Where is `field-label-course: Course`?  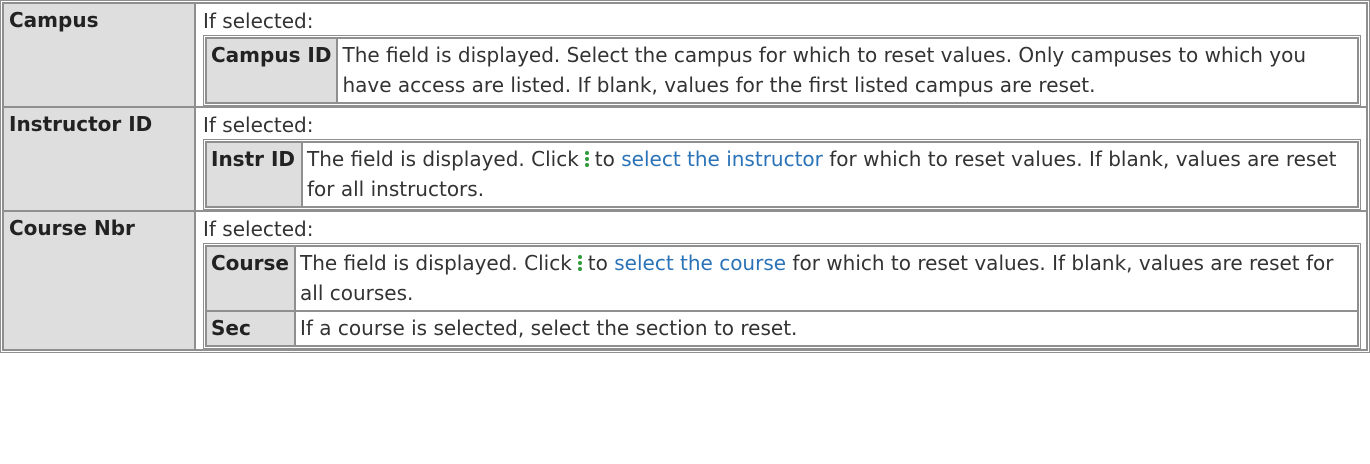 field-label-course: Course is located at coordinates (250, 278).